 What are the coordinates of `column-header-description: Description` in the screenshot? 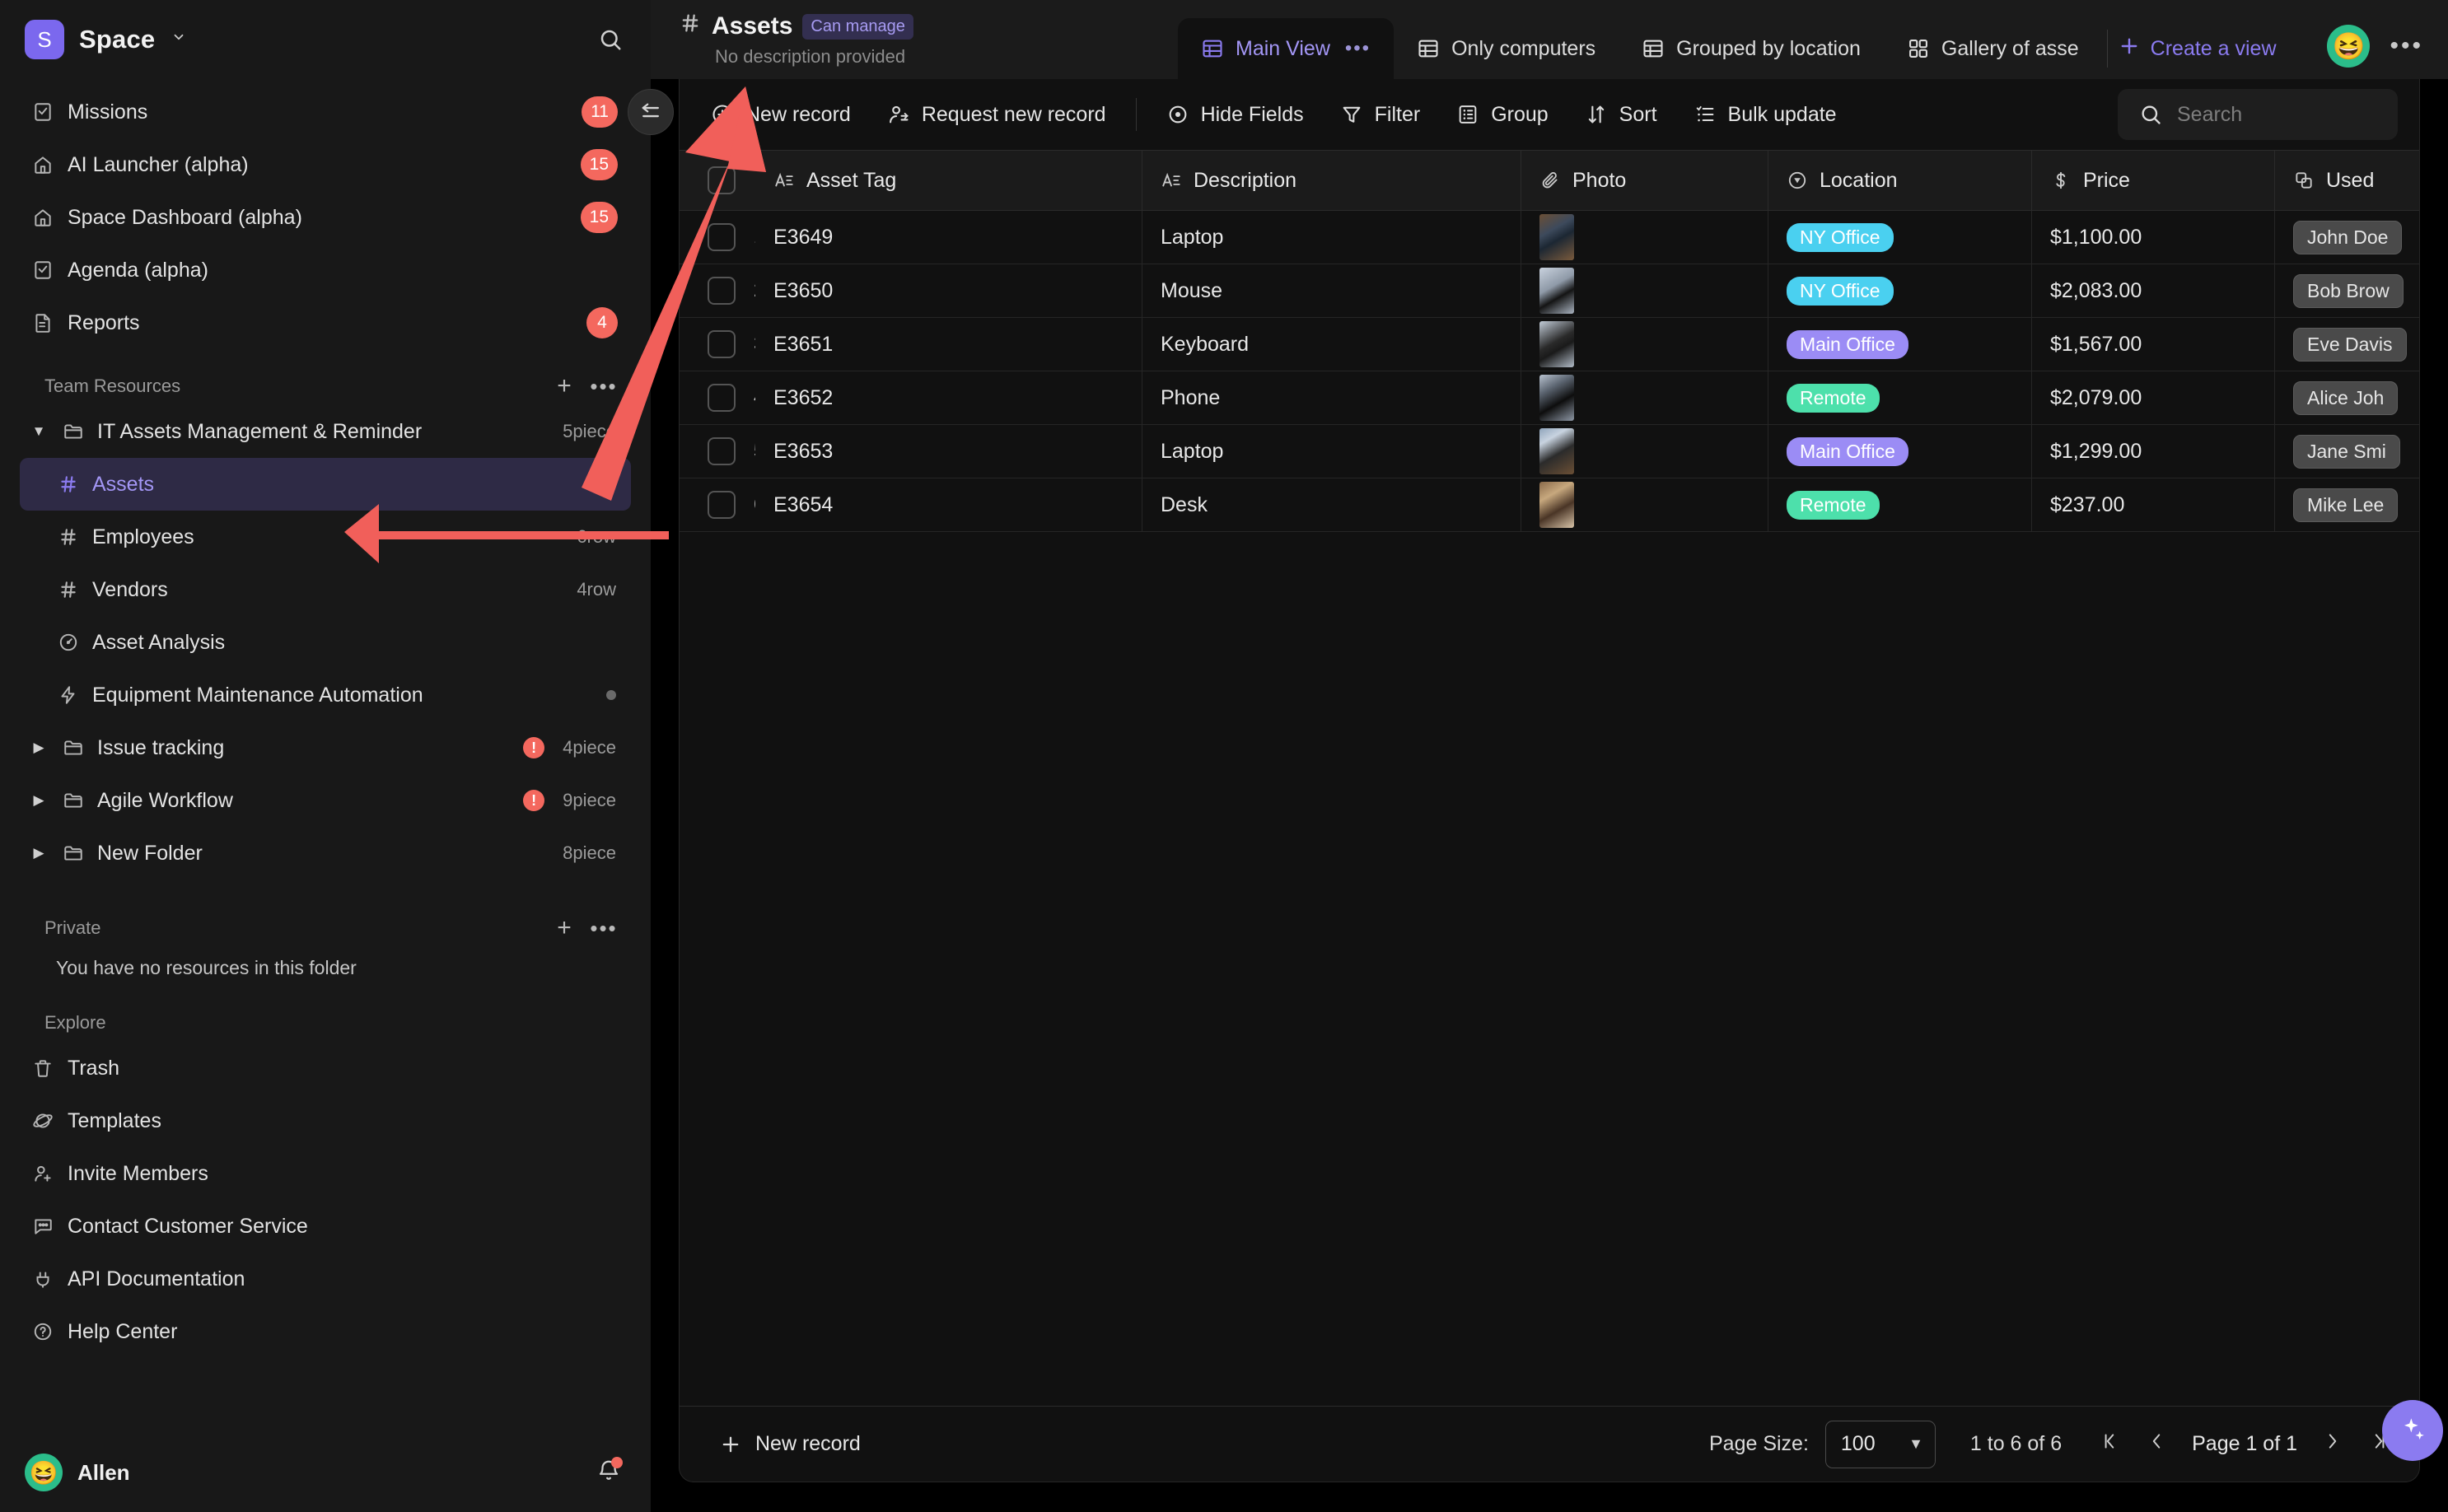 It's located at (1331, 180).